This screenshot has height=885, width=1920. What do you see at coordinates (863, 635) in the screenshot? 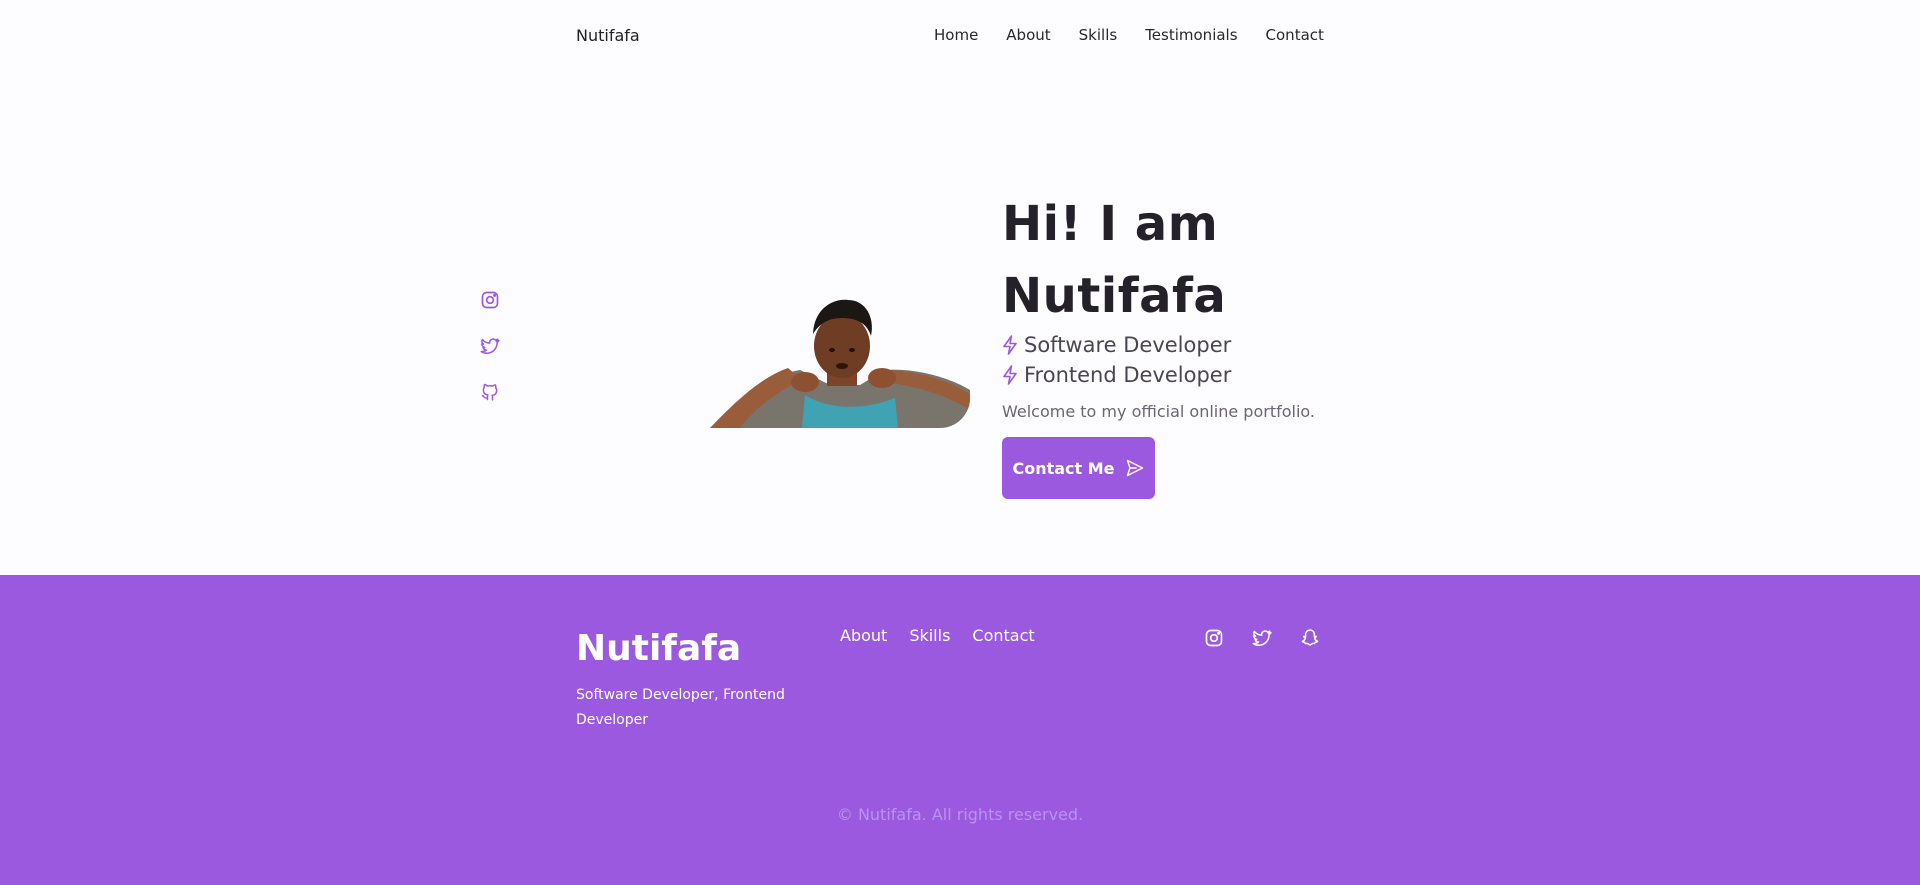
I see `footer-link-about: About` at bounding box center [863, 635].